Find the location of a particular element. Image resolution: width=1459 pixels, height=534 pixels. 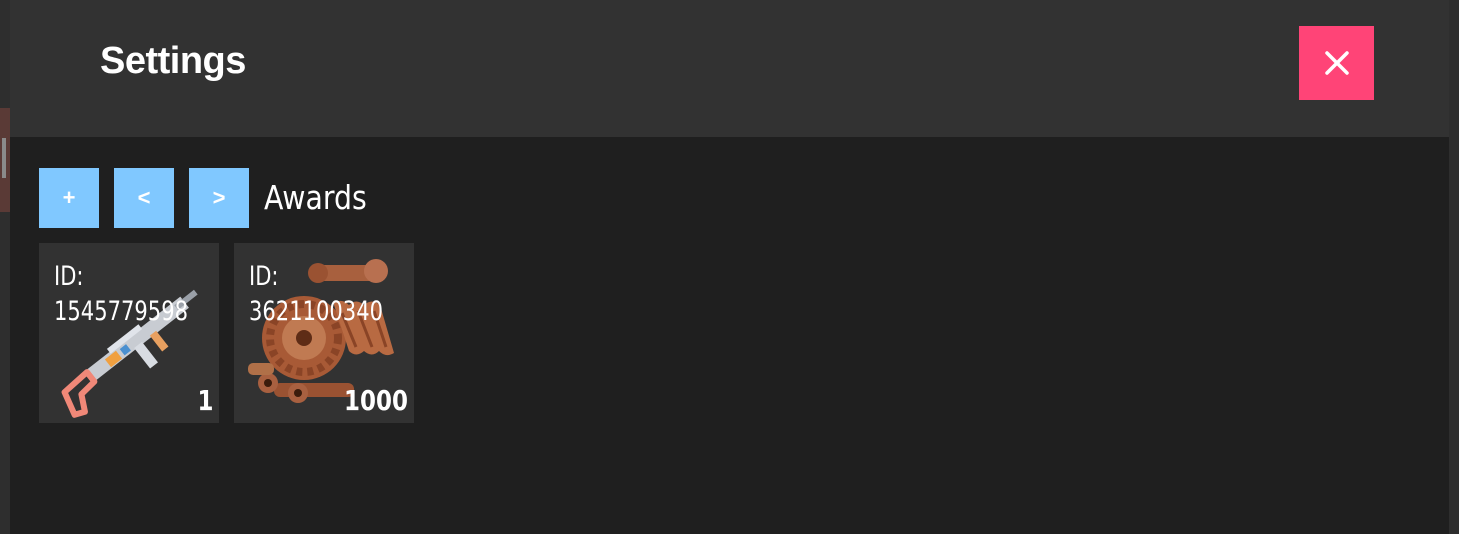

add-award-button: + is located at coordinates (69, 198).